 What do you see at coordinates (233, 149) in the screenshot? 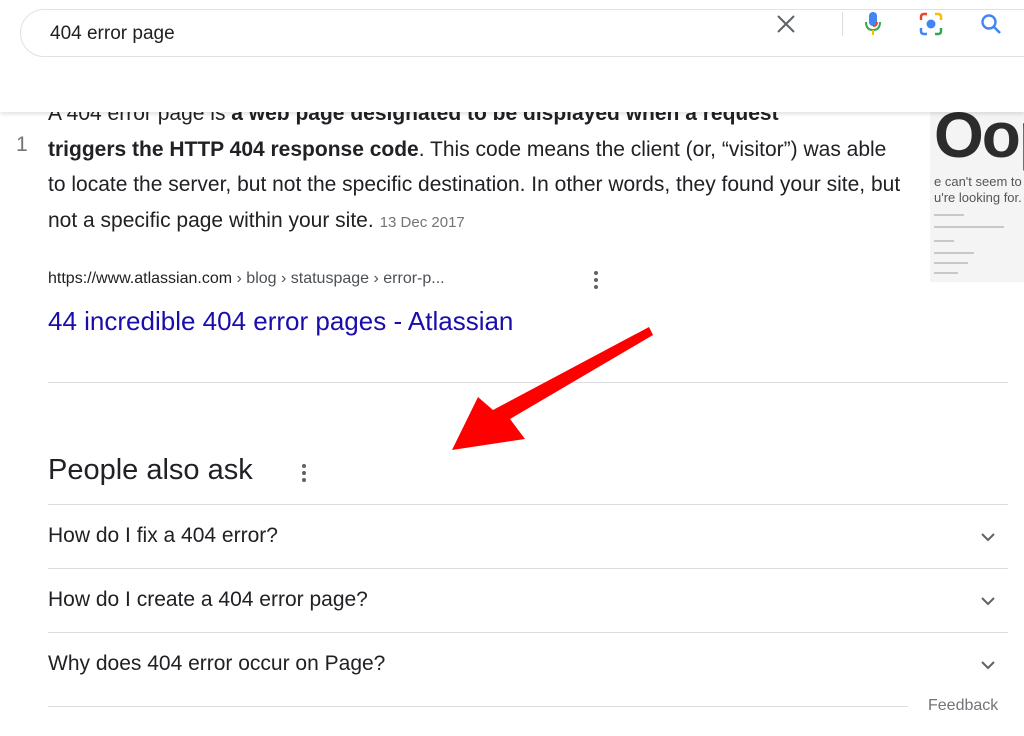
I see `snippet-bold-text: triggers the HTTP 404 response code` at bounding box center [233, 149].